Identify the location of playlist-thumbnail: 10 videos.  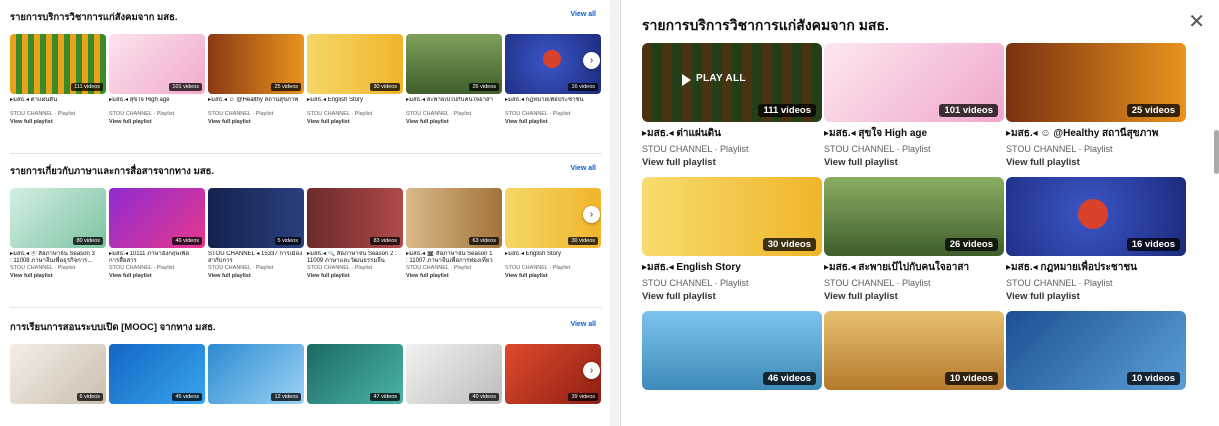
(1096, 350).